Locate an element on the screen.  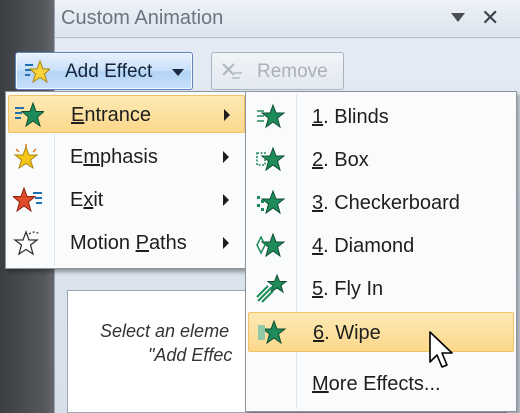
submenu-item-label: 6. Wipe is located at coordinates (347, 333).